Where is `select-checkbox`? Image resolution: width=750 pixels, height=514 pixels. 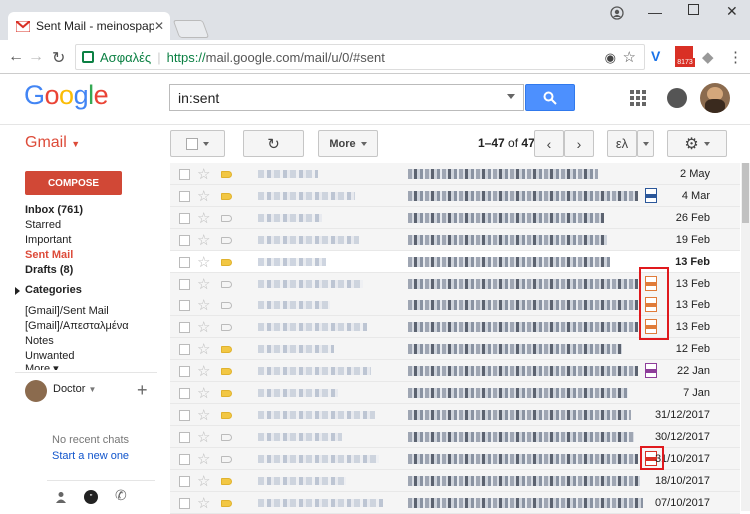
select-checkbox is located at coordinates (192, 143).